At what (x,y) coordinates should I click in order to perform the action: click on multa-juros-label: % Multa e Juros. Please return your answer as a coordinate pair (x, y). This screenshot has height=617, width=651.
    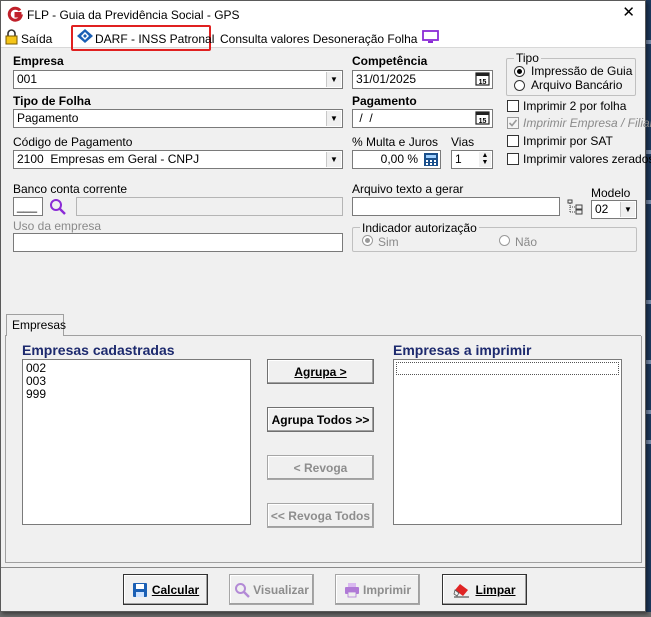
    Looking at the image, I should click on (395, 142).